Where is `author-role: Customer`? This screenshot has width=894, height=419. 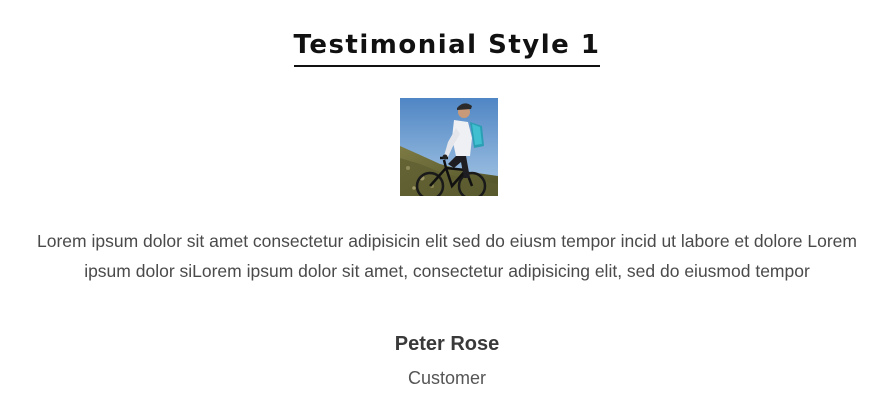
author-role: Customer is located at coordinates (447, 378).